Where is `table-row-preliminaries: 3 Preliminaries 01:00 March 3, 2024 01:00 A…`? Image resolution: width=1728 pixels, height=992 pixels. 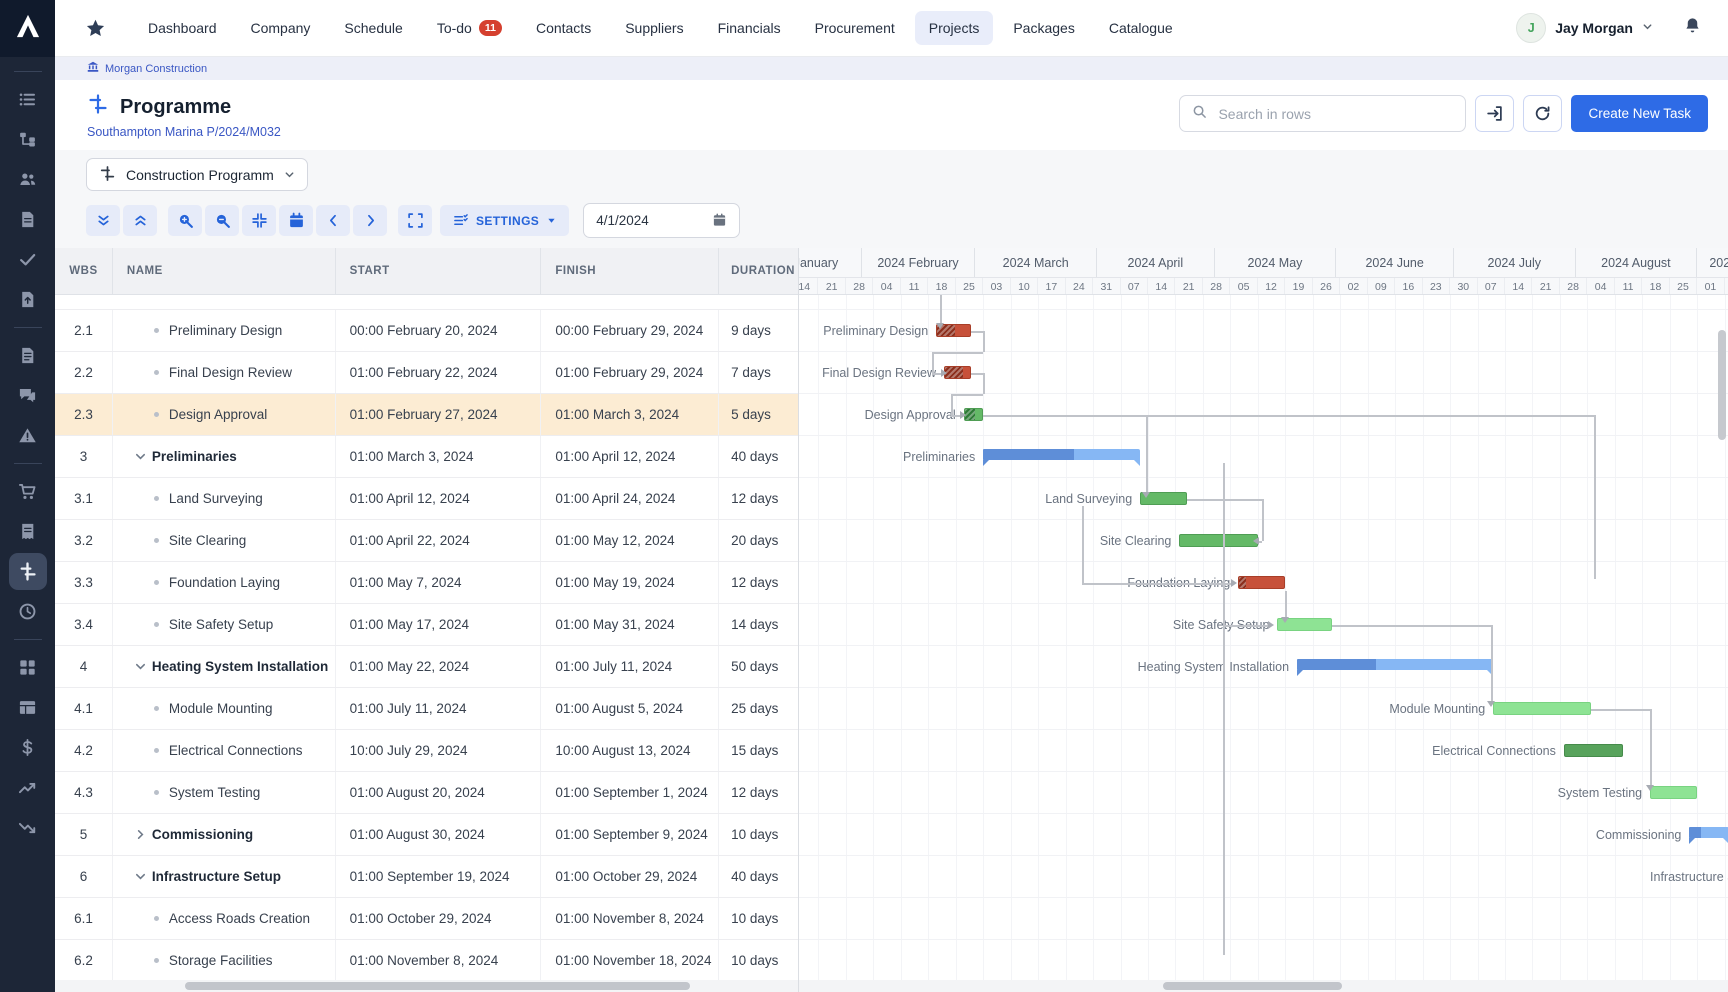
table-row-preliminaries: 3 Preliminaries 01:00 March 3, 2024 01:00 A… is located at coordinates (426, 457).